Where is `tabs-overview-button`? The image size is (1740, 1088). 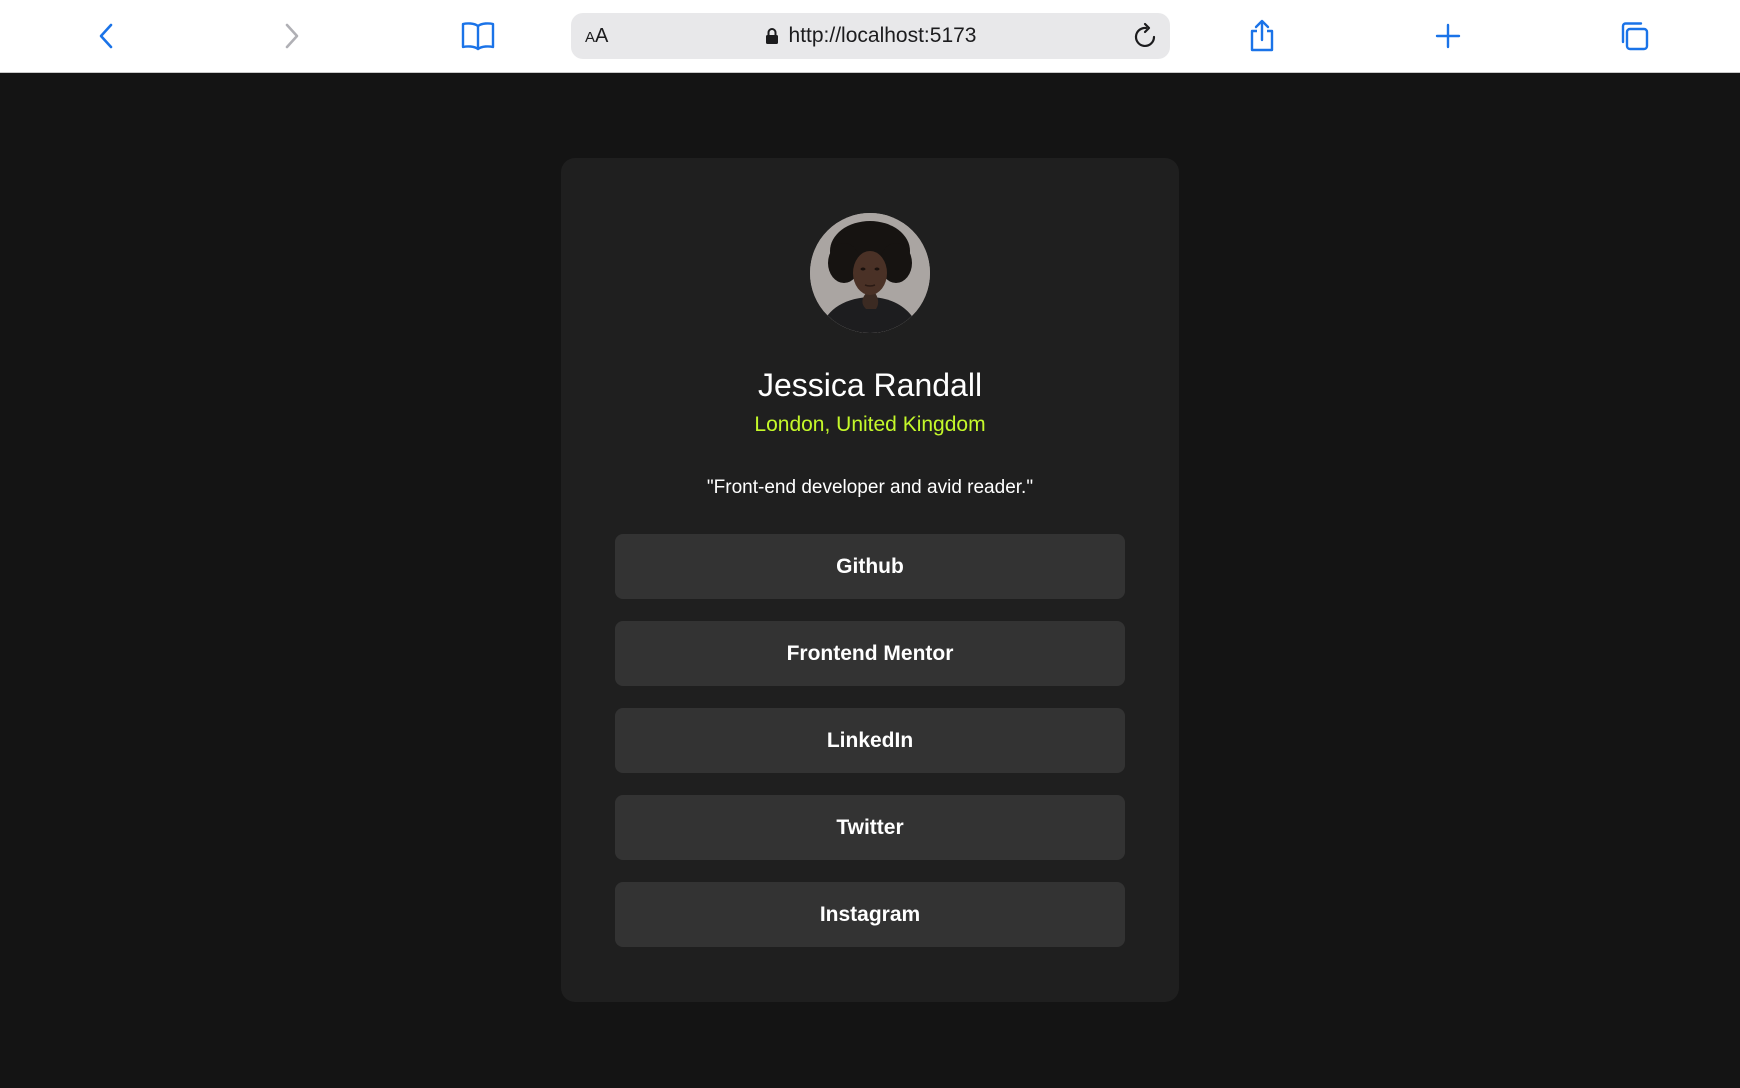 tabs-overview-button is located at coordinates (1634, 36).